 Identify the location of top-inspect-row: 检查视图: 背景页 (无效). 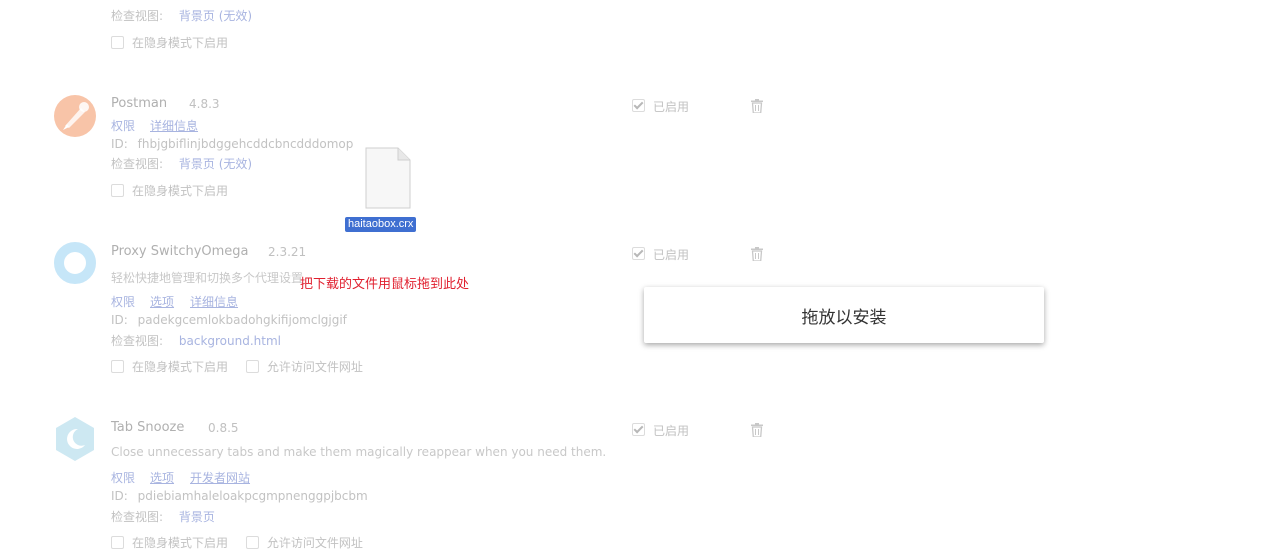
(181, 15).